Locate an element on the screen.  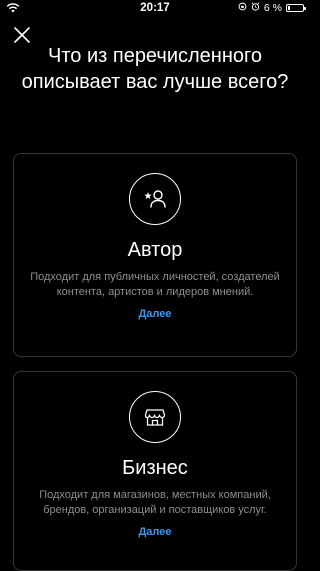
orientation-lock-icon is located at coordinates (242, 8).